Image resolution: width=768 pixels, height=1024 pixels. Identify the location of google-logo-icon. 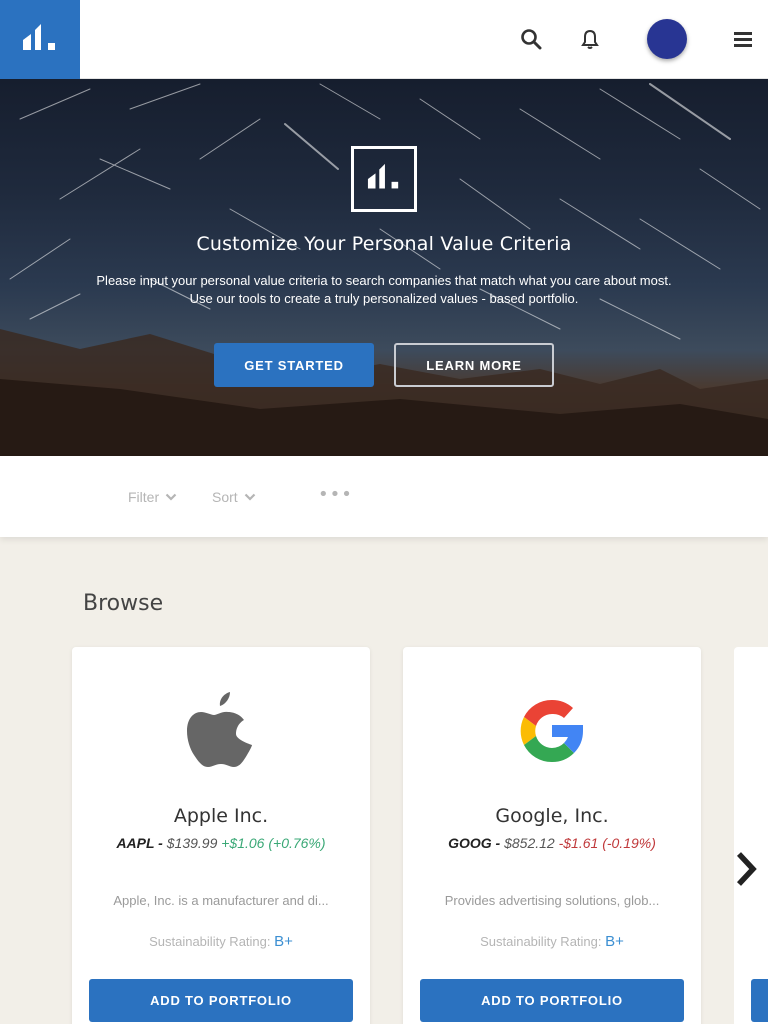
(552, 731).